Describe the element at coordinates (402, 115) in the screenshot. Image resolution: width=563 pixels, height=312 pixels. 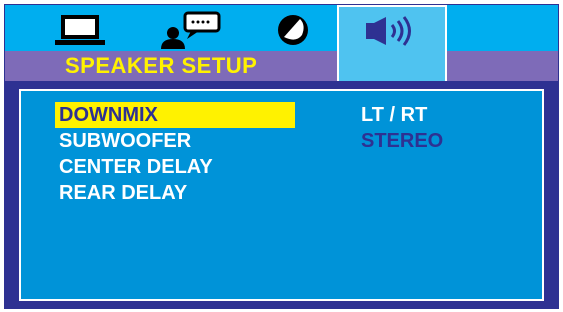
I see `option-lt-rt: LT / RT` at that location.